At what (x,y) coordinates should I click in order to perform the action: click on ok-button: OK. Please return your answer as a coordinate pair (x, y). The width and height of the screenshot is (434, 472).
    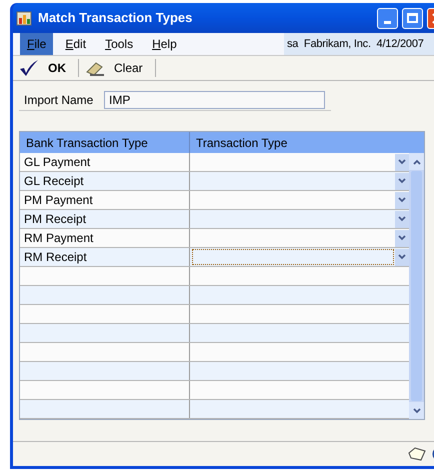
    Looking at the image, I should click on (45, 68).